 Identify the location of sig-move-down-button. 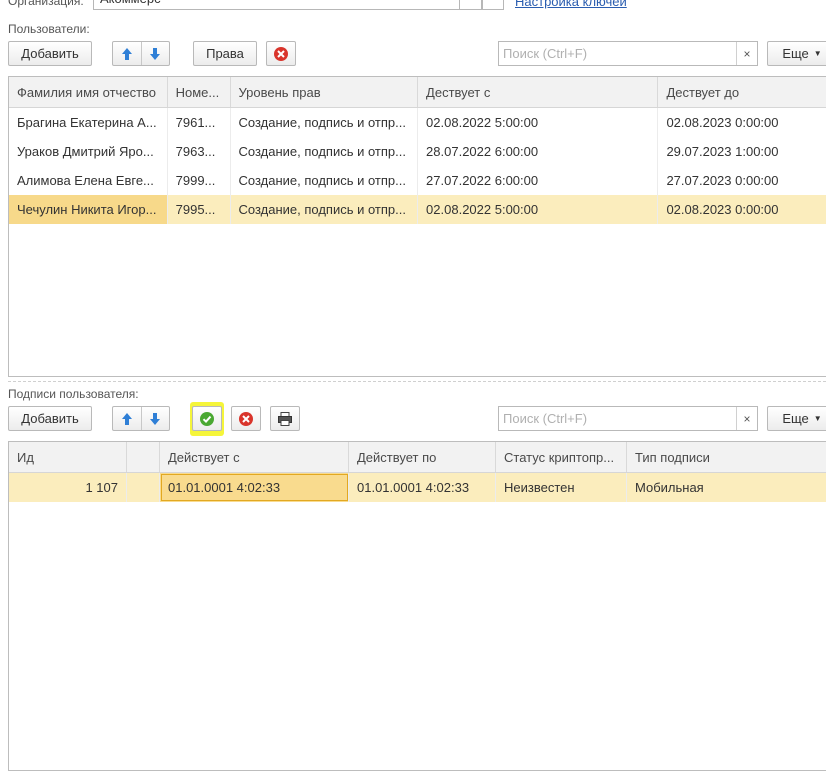
(155, 418).